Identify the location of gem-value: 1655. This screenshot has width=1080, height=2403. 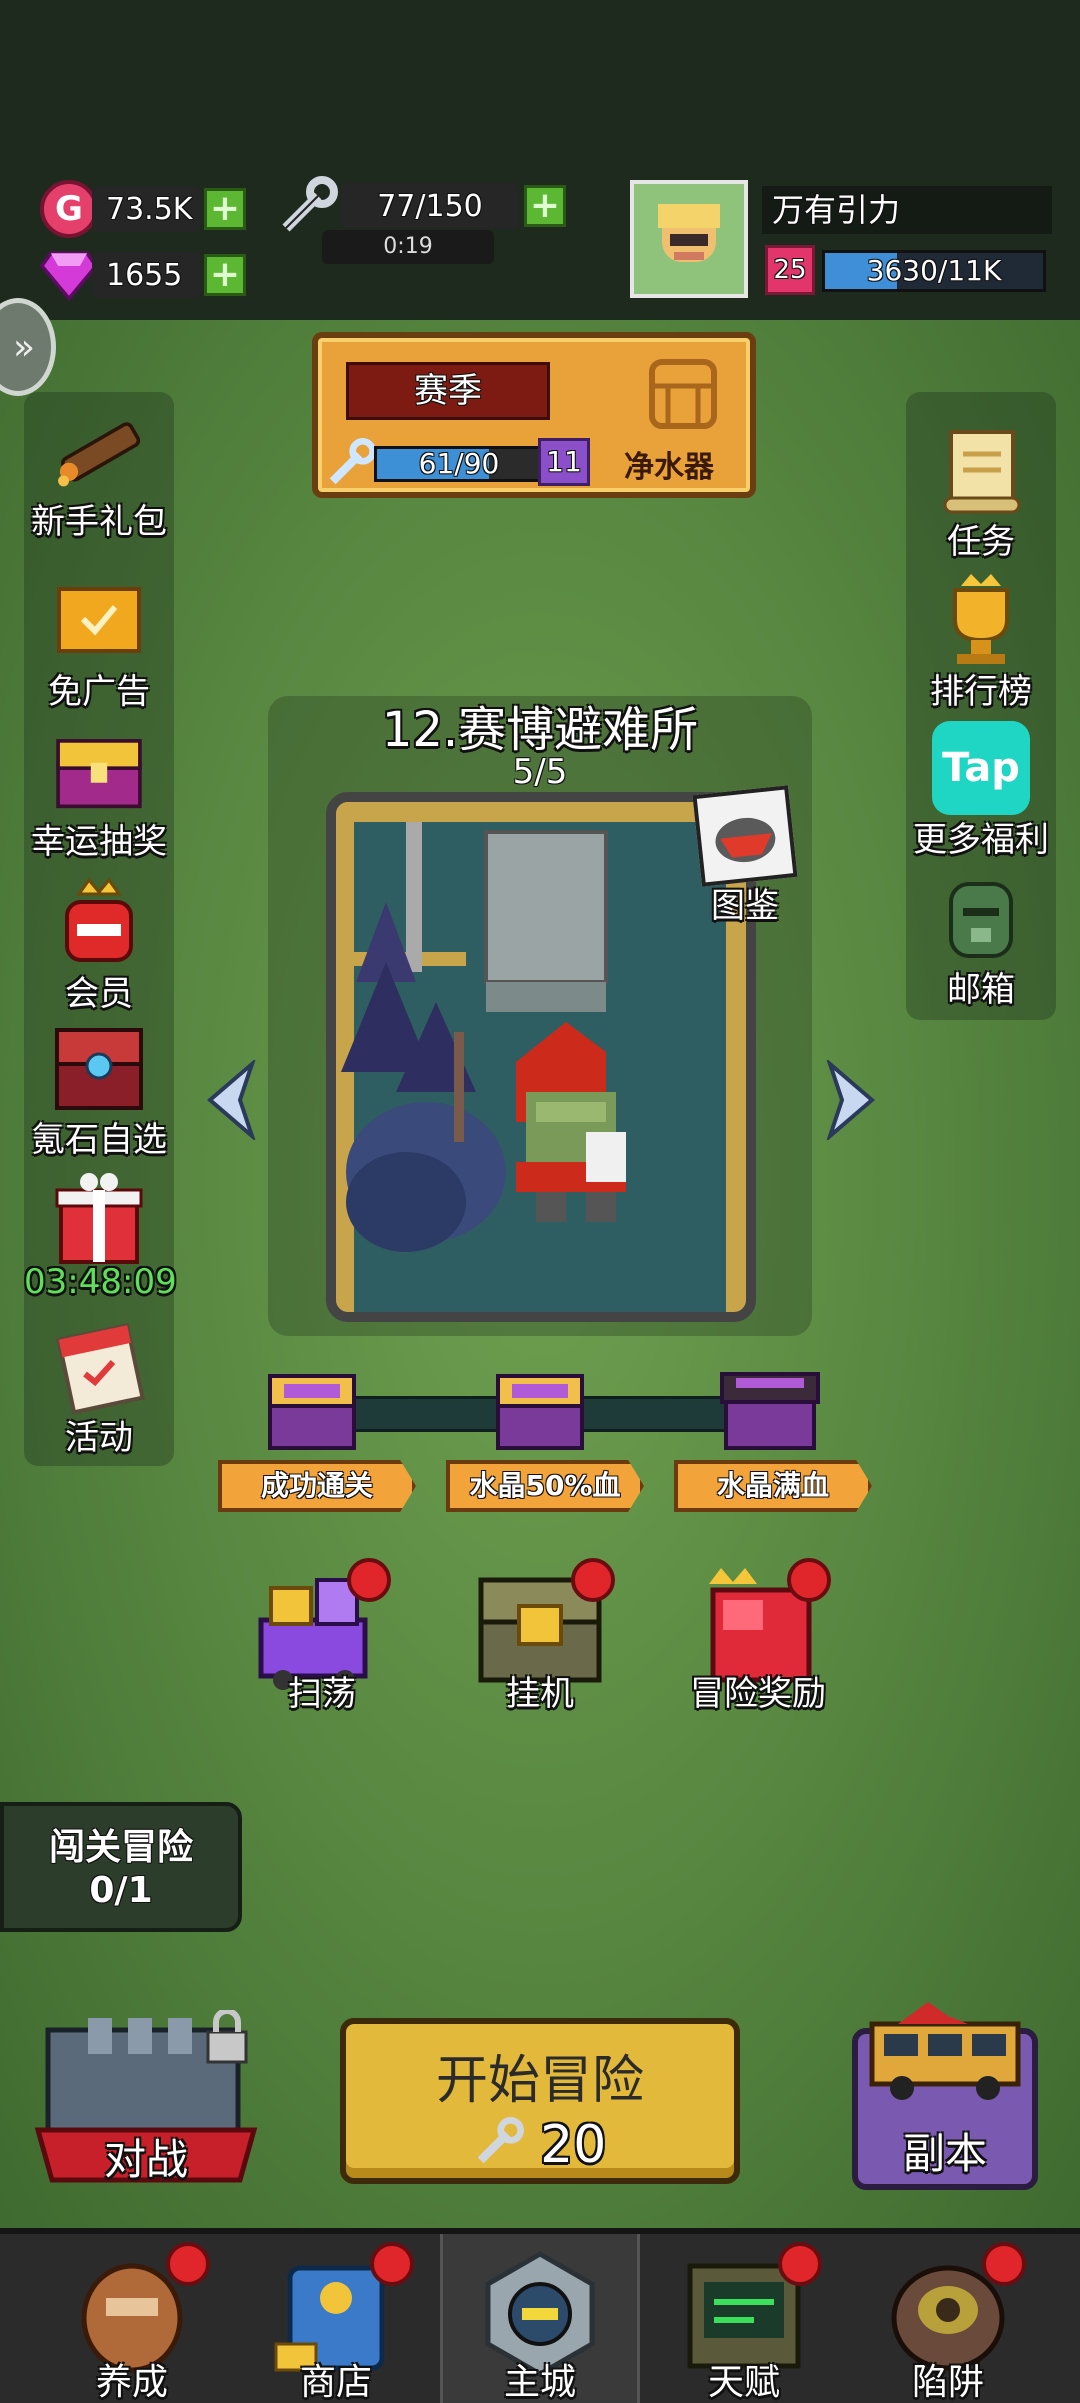
(144, 275).